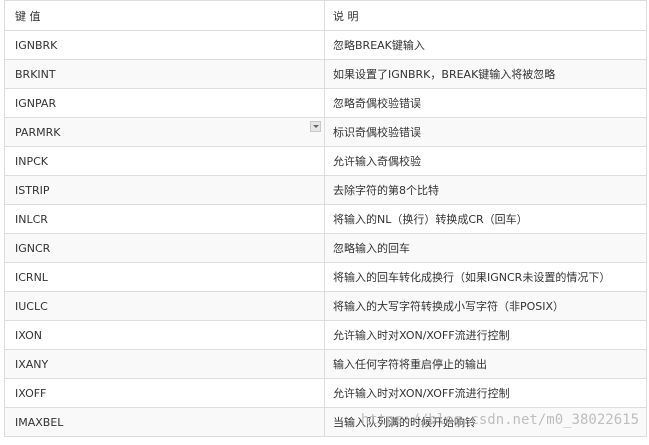 This screenshot has height=445, width=649. I want to click on row-key-with-dropdown: PARMRK, so click(165, 132).